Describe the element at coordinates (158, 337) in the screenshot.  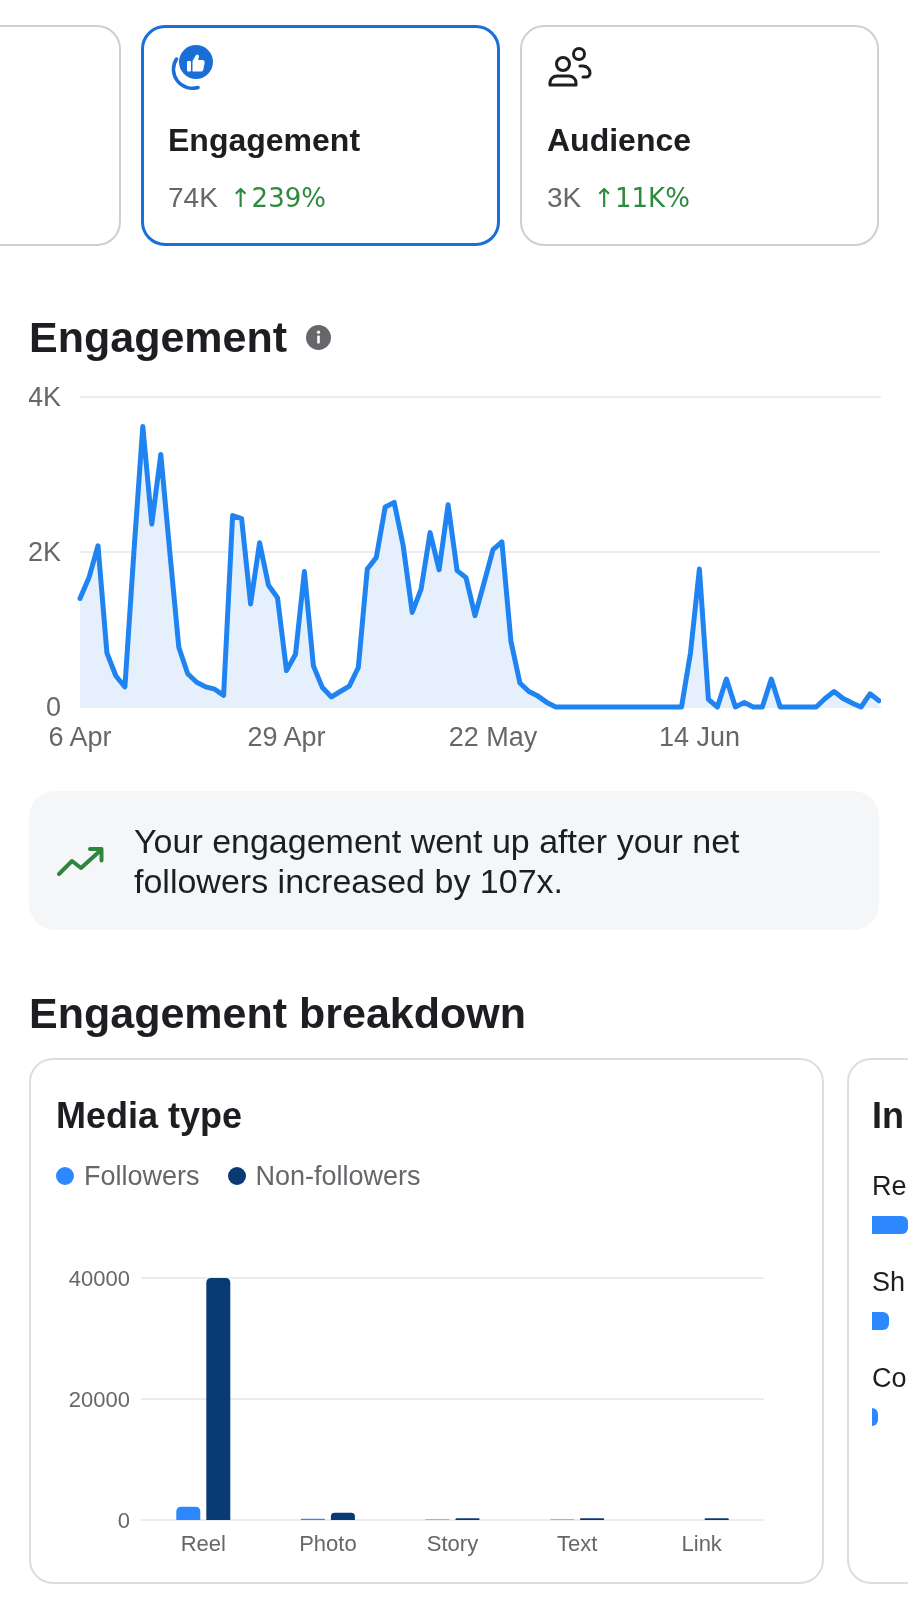
I see `section-heading: Engagement` at that location.